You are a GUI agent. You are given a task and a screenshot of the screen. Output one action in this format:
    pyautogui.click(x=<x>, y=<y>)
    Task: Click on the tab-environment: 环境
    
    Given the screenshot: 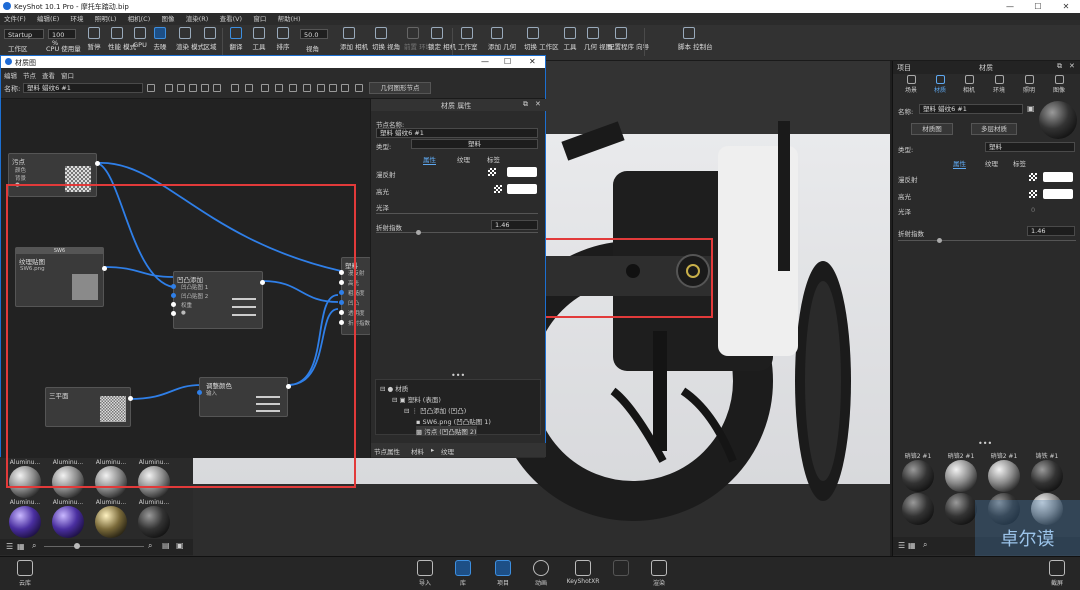 What is the action you would take?
    pyautogui.click(x=999, y=84)
    